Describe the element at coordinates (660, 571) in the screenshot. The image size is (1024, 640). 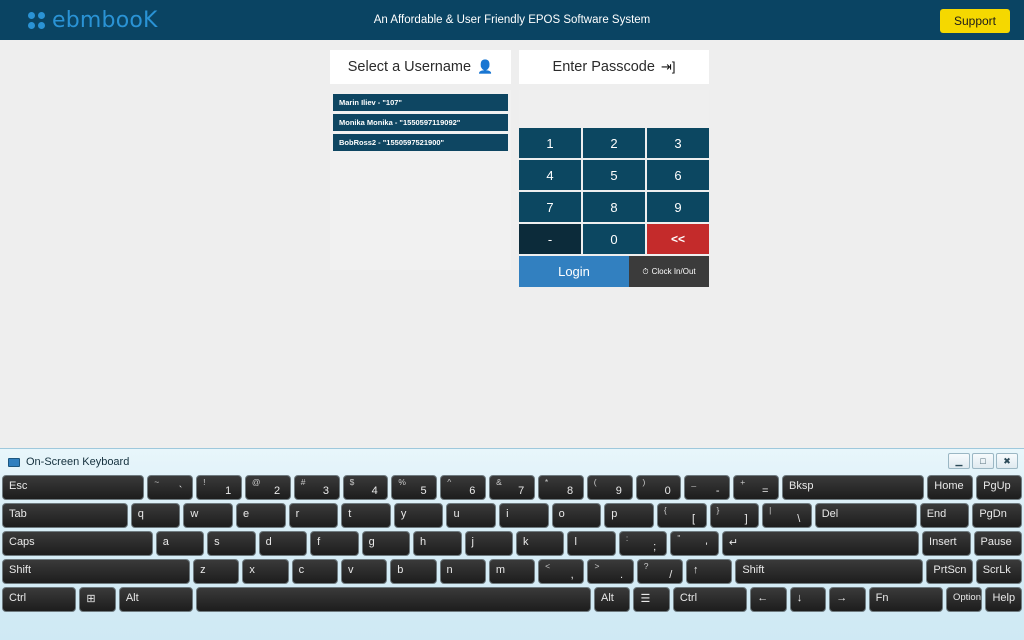
I see `key-sym: ? /` at that location.